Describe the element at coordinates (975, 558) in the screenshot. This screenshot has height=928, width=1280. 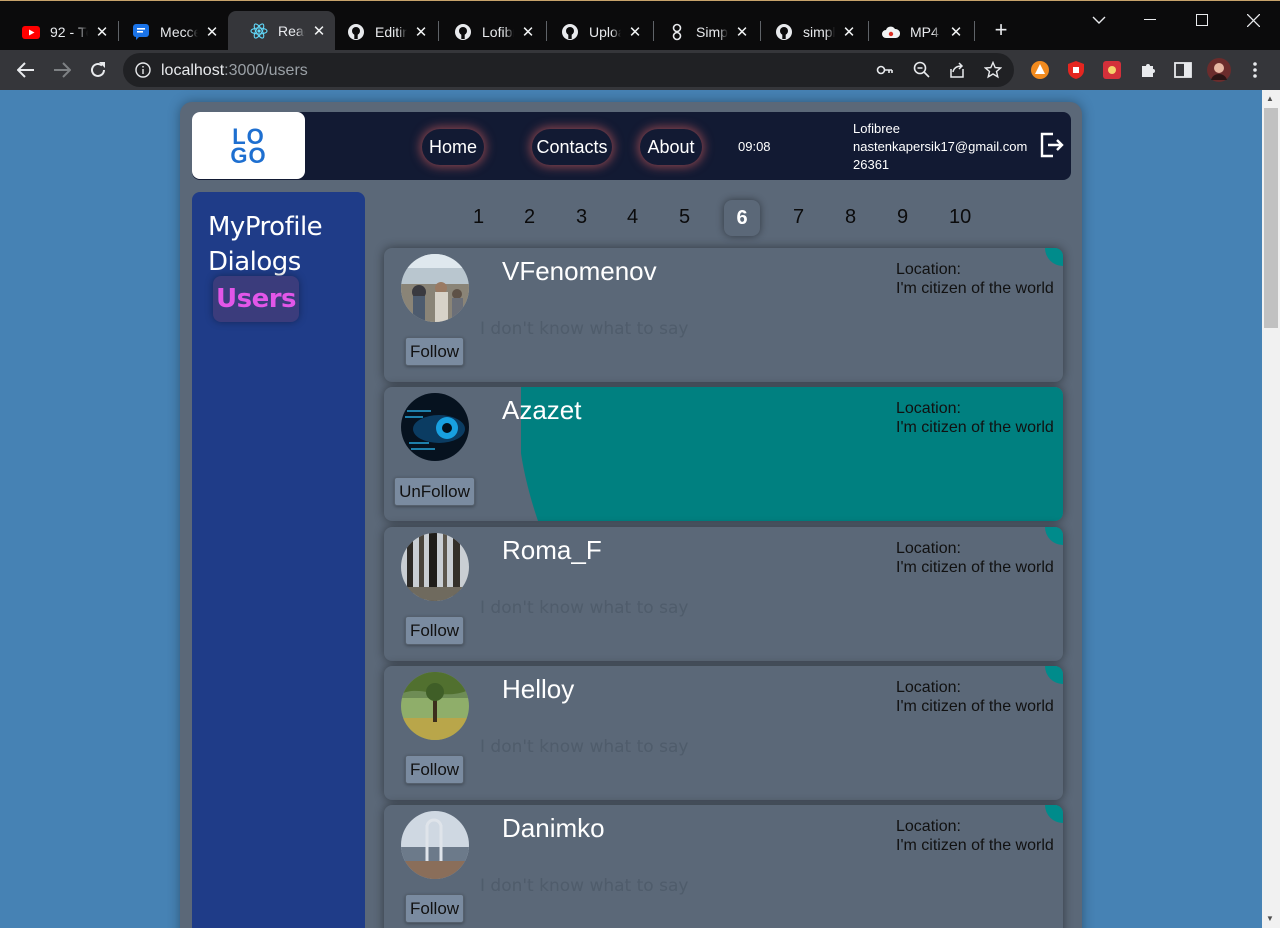
I see `user-location: Location: I'm citizen of the world` at that location.